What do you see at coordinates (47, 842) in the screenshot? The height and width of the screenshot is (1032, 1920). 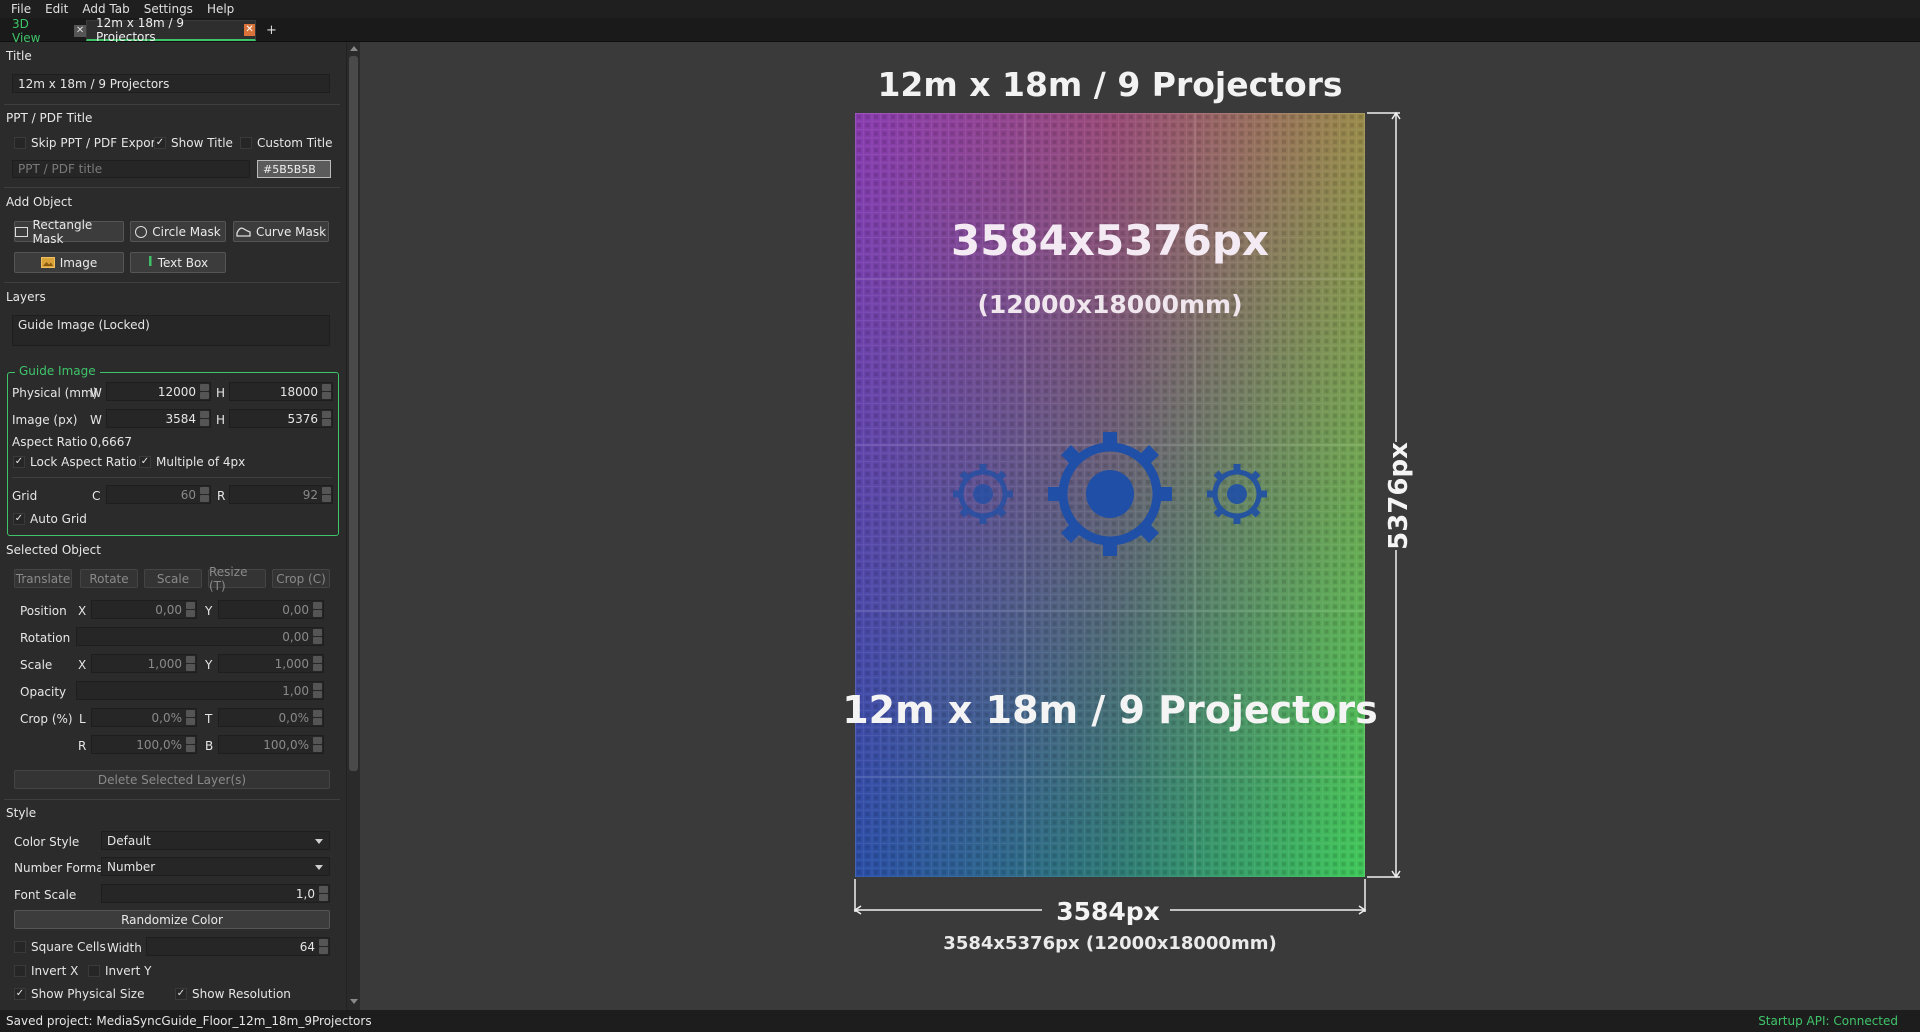 I see `color-style-label: Color Style` at bounding box center [47, 842].